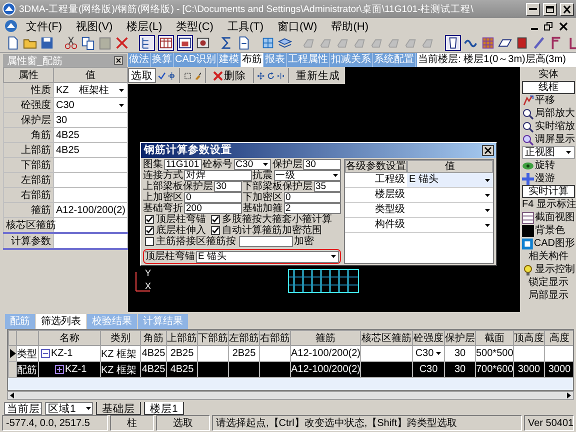 This screenshot has width=576, height=432. I want to click on menu-item: 窗口(W), so click(298, 26).